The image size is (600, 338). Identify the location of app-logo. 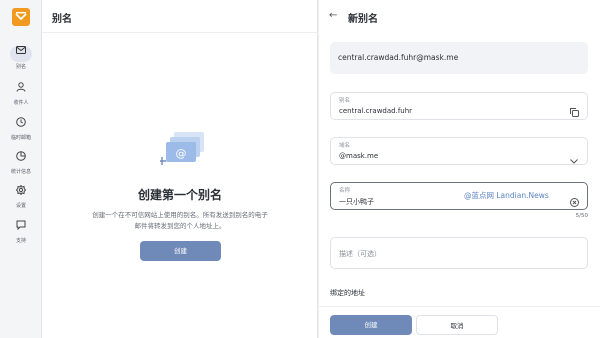
(21, 17).